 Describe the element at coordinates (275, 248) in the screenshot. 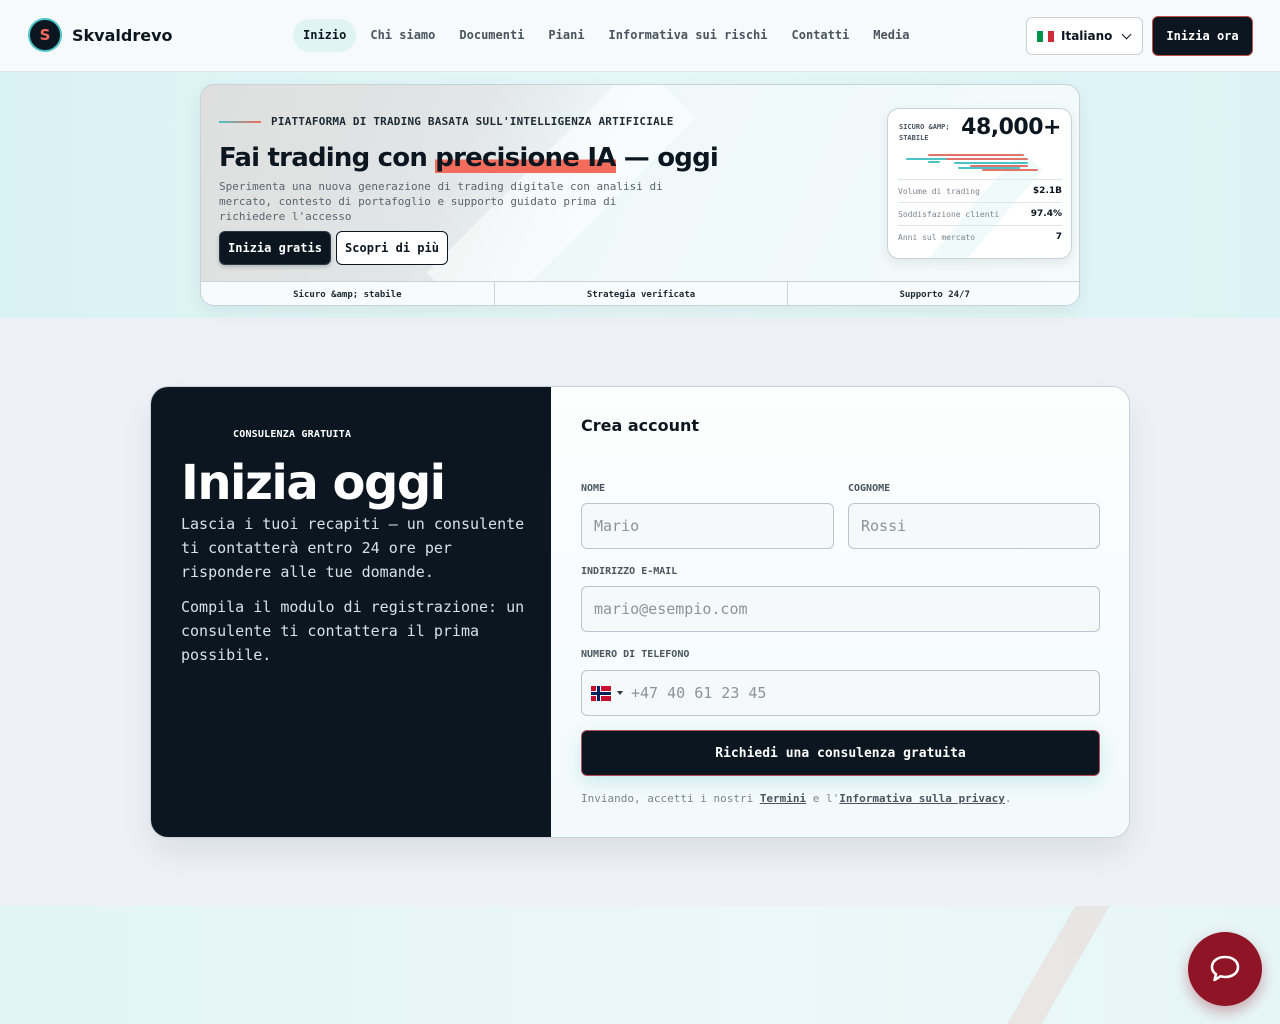

I see `start-free-button: Inizia gratis` at that location.